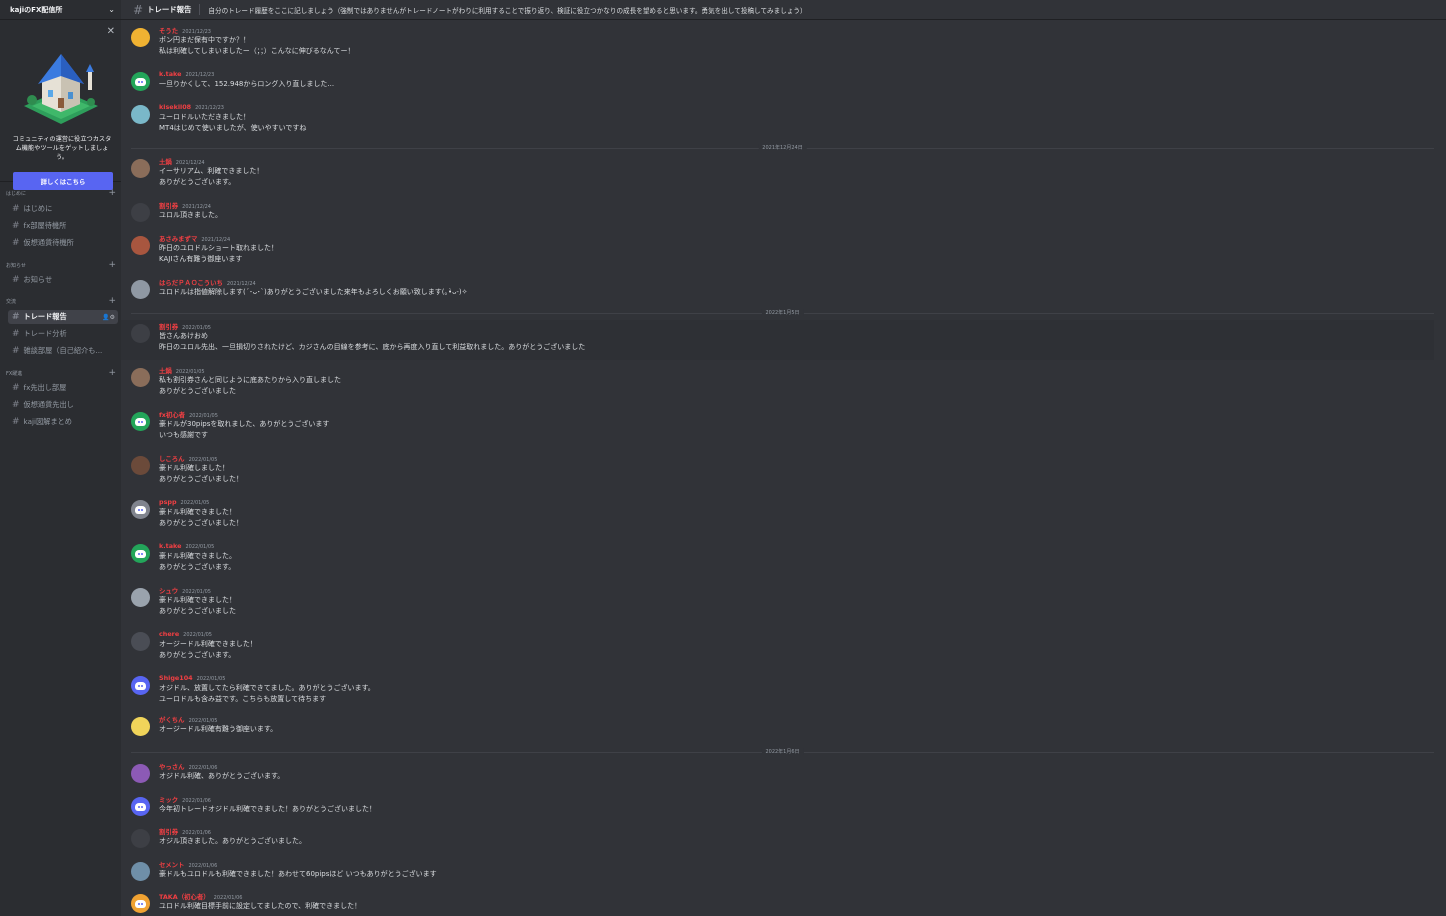 The width and height of the screenshot is (1446, 916). I want to click on channel-trade-analysis: # トレード分析, so click(63, 334).